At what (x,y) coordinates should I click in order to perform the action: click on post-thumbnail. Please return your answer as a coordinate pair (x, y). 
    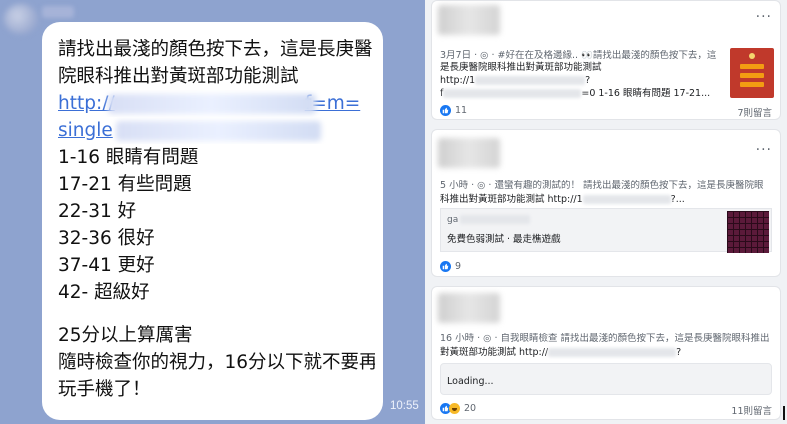
    Looking at the image, I should click on (752, 73).